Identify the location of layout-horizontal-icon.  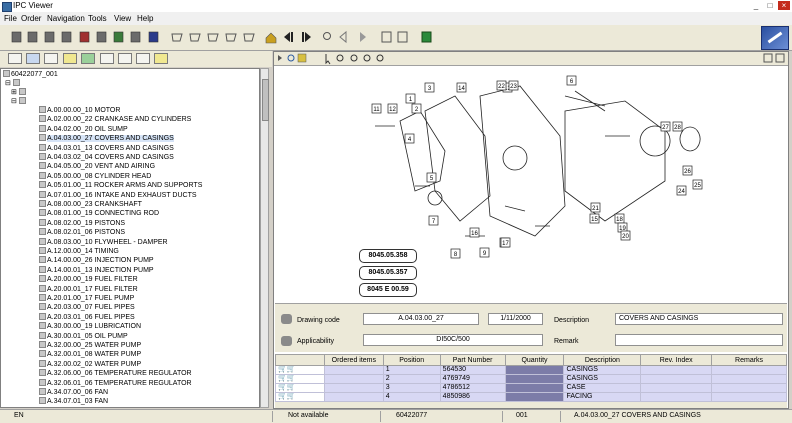
(386, 37).